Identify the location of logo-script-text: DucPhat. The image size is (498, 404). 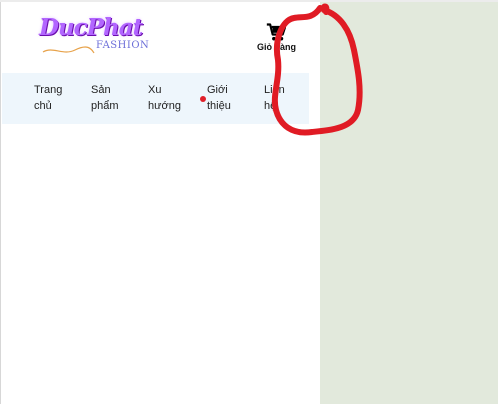
(91, 27).